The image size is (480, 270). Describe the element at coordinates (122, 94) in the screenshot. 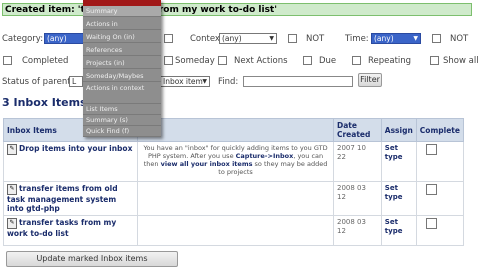

I see `menu-item-actions-in-context: Actions in context` at that location.